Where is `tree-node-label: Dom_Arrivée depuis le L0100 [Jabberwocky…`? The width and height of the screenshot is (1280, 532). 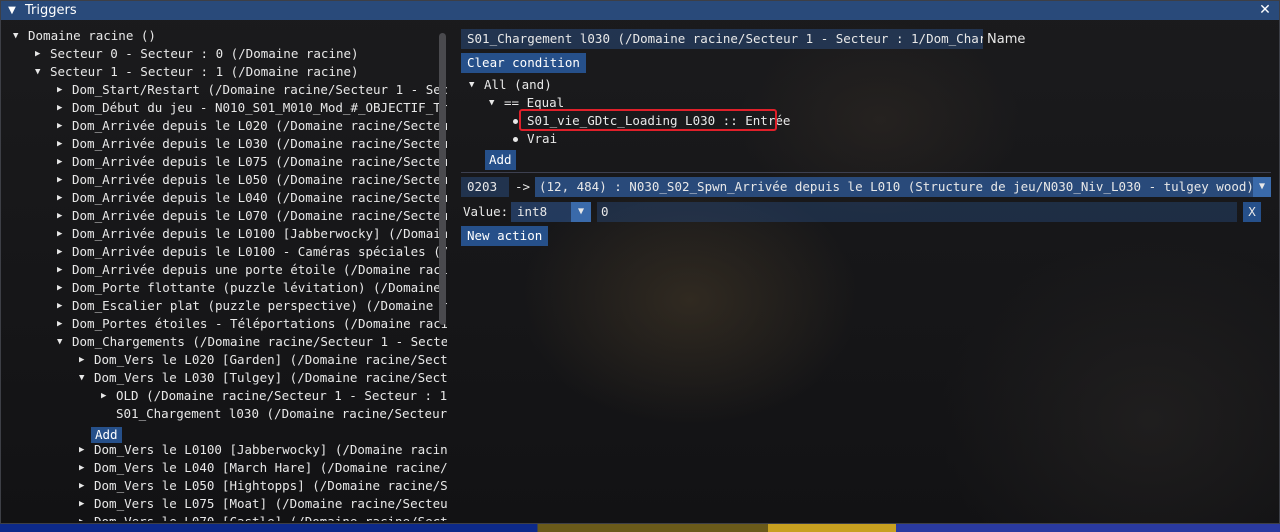 tree-node-label: Dom_Arrivée depuis le L0100 [Jabberwocky… is located at coordinates (259, 233).